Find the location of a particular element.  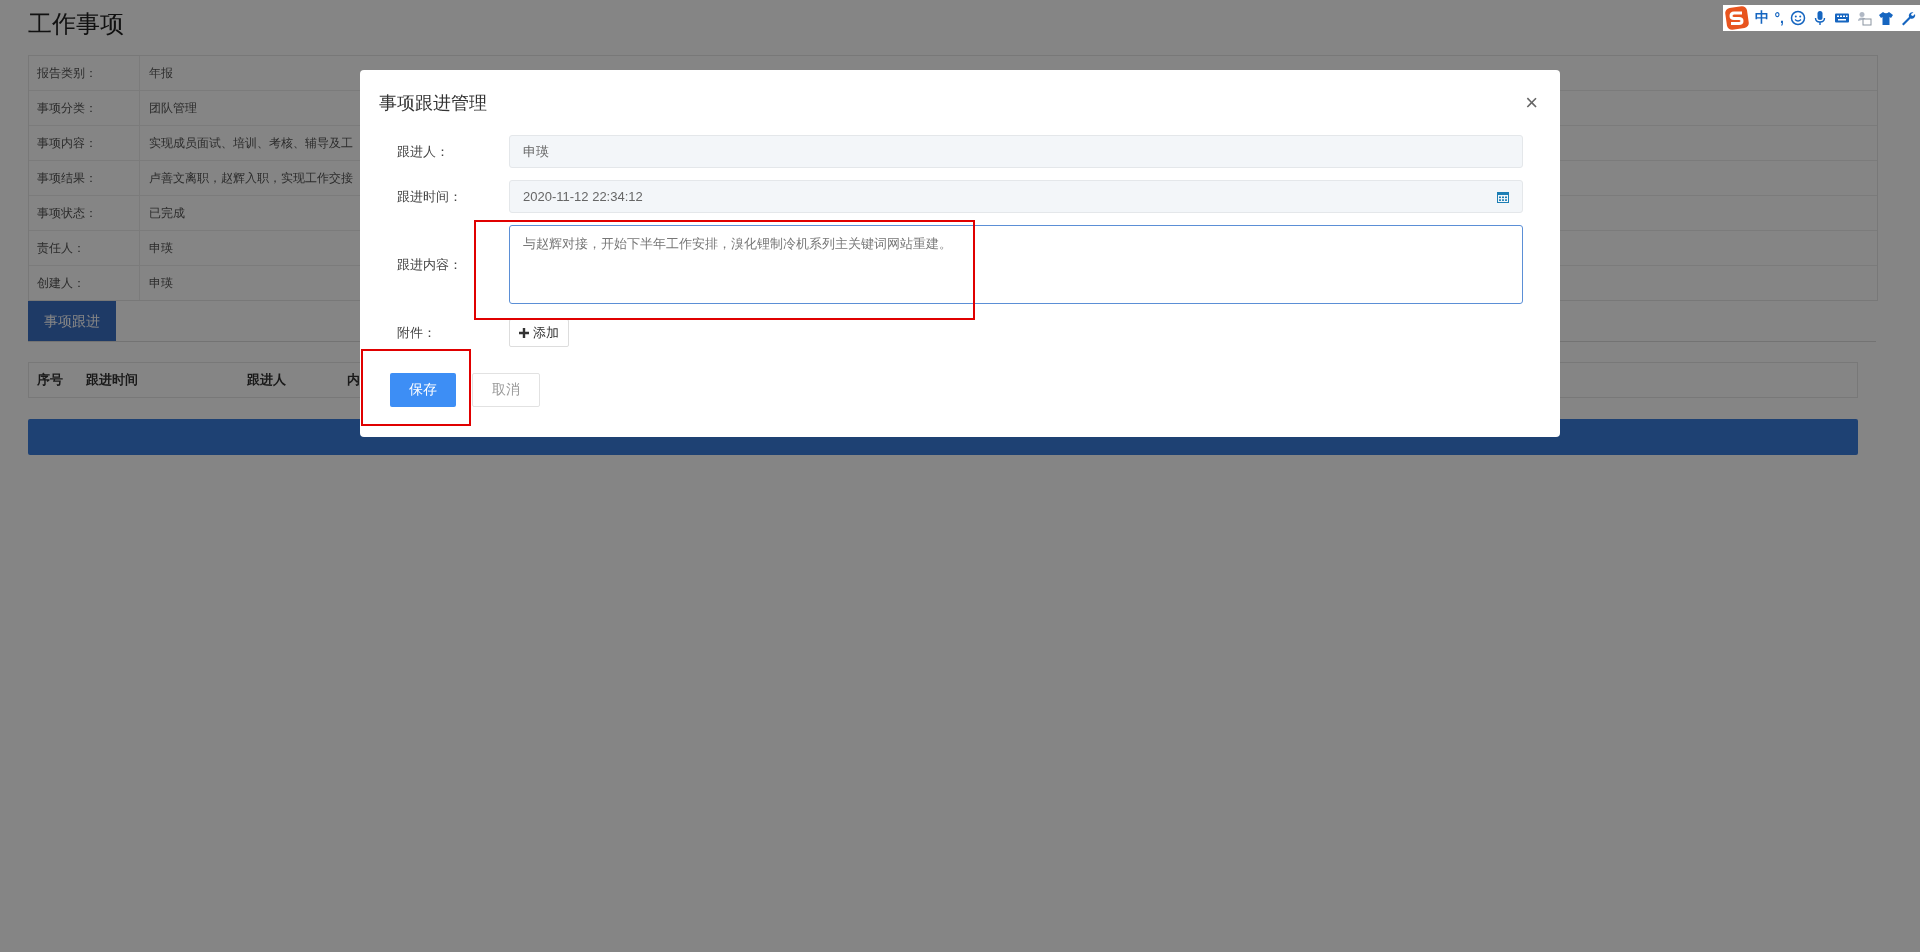

page-title: 工作事项 is located at coordinates (76, 24).